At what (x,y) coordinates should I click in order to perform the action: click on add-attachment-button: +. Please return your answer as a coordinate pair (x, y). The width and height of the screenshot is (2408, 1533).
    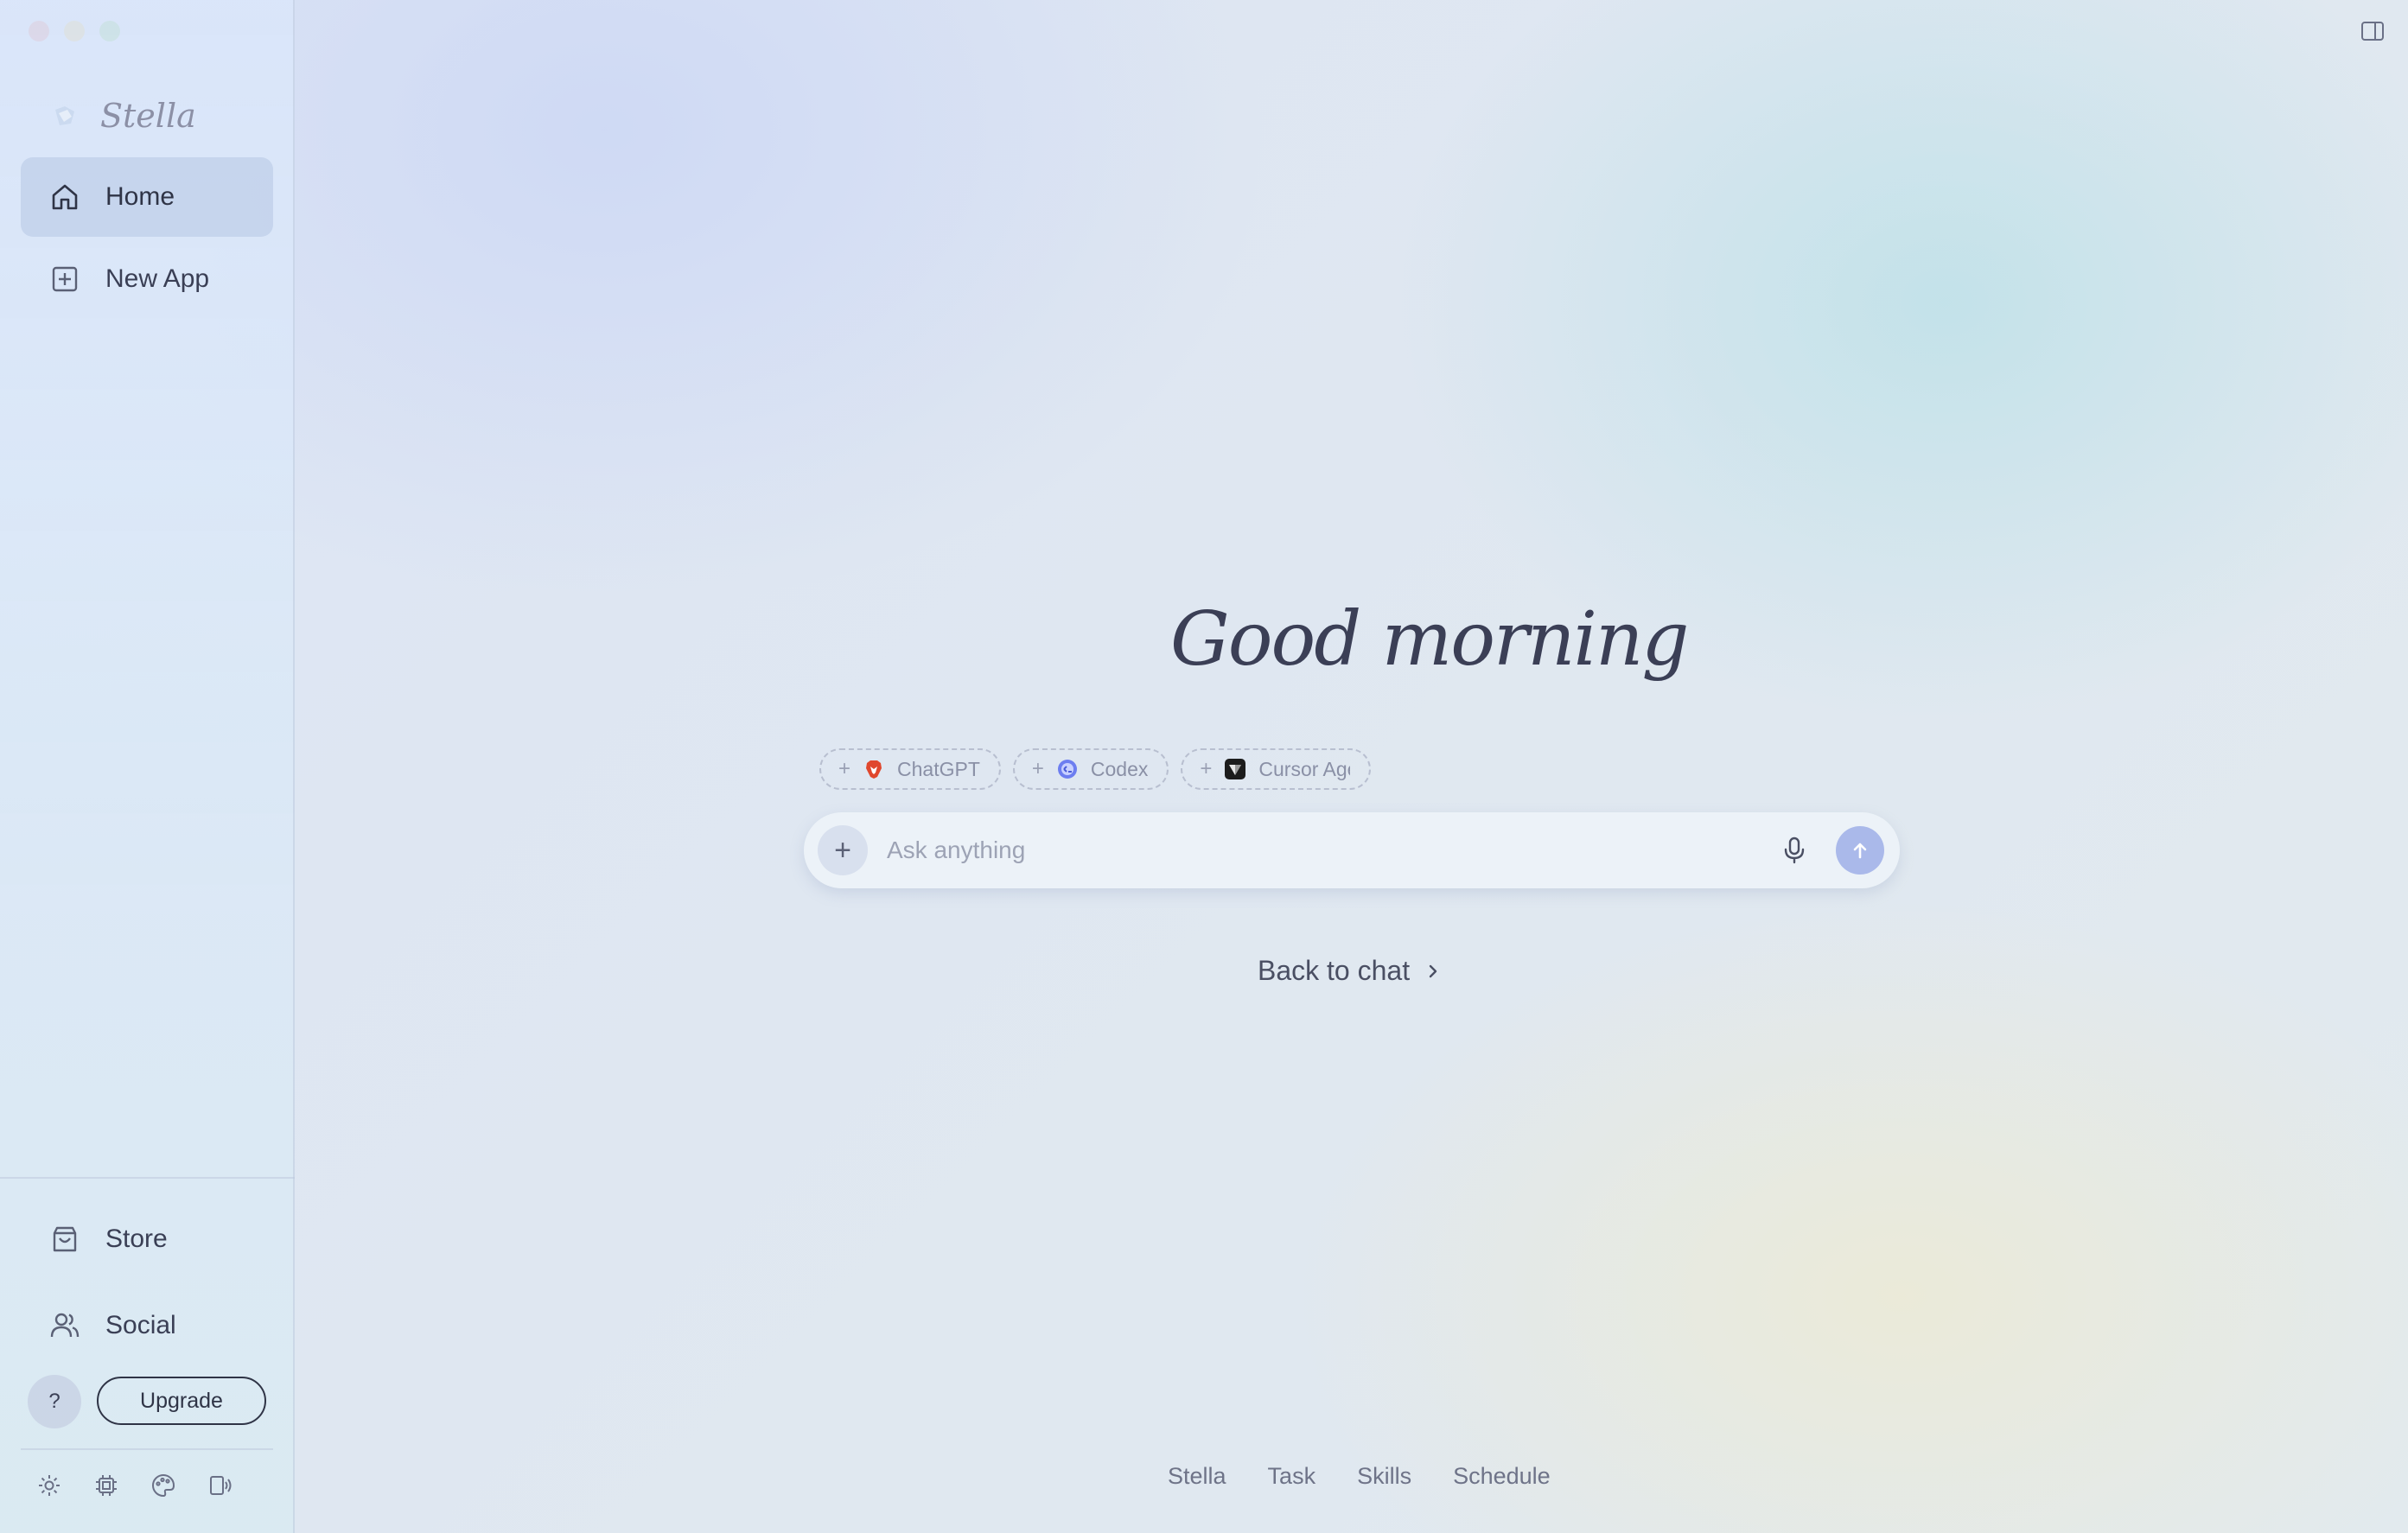
    Looking at the image, I should click on (843, 850).